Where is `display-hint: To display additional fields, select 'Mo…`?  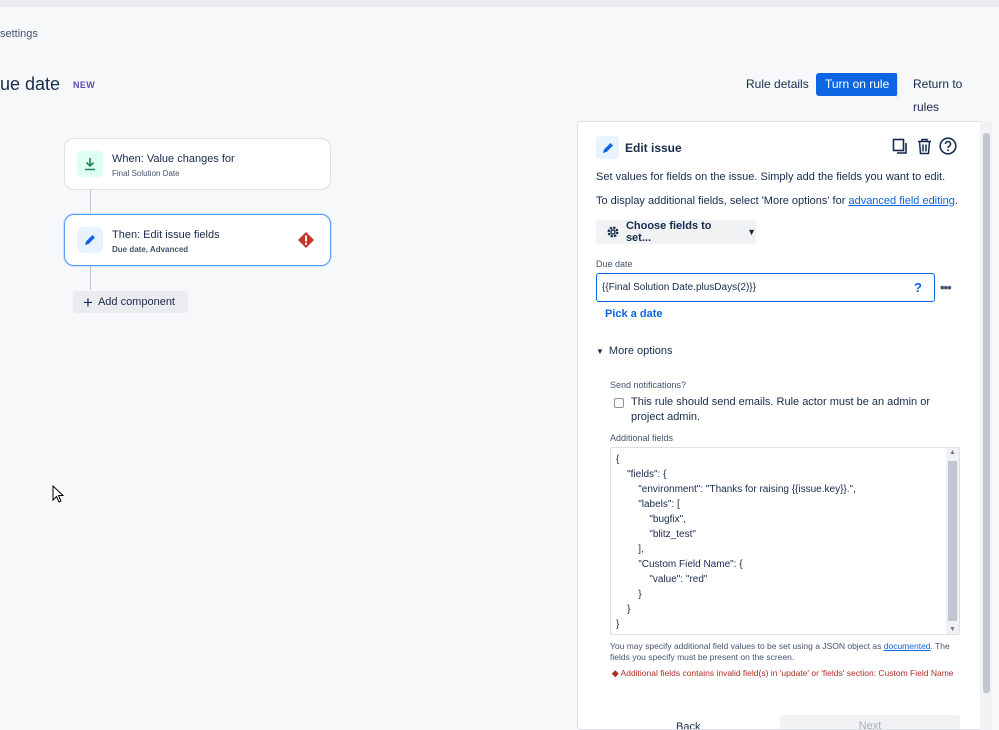
display-hint: To display additional fields, select 'Mo… is located at coordinates (777, 201).